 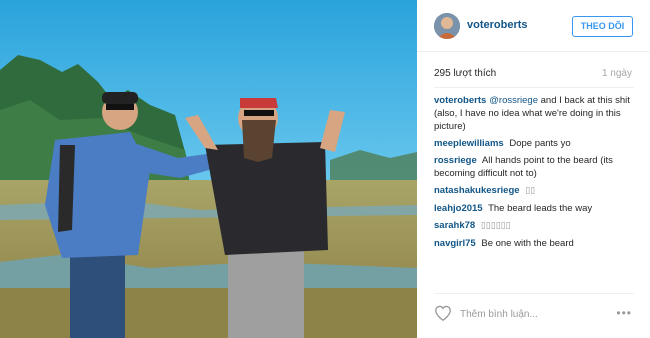 I want to click on comment-text: ▯▯▯▯▯▯, so click(x=495, y=226).